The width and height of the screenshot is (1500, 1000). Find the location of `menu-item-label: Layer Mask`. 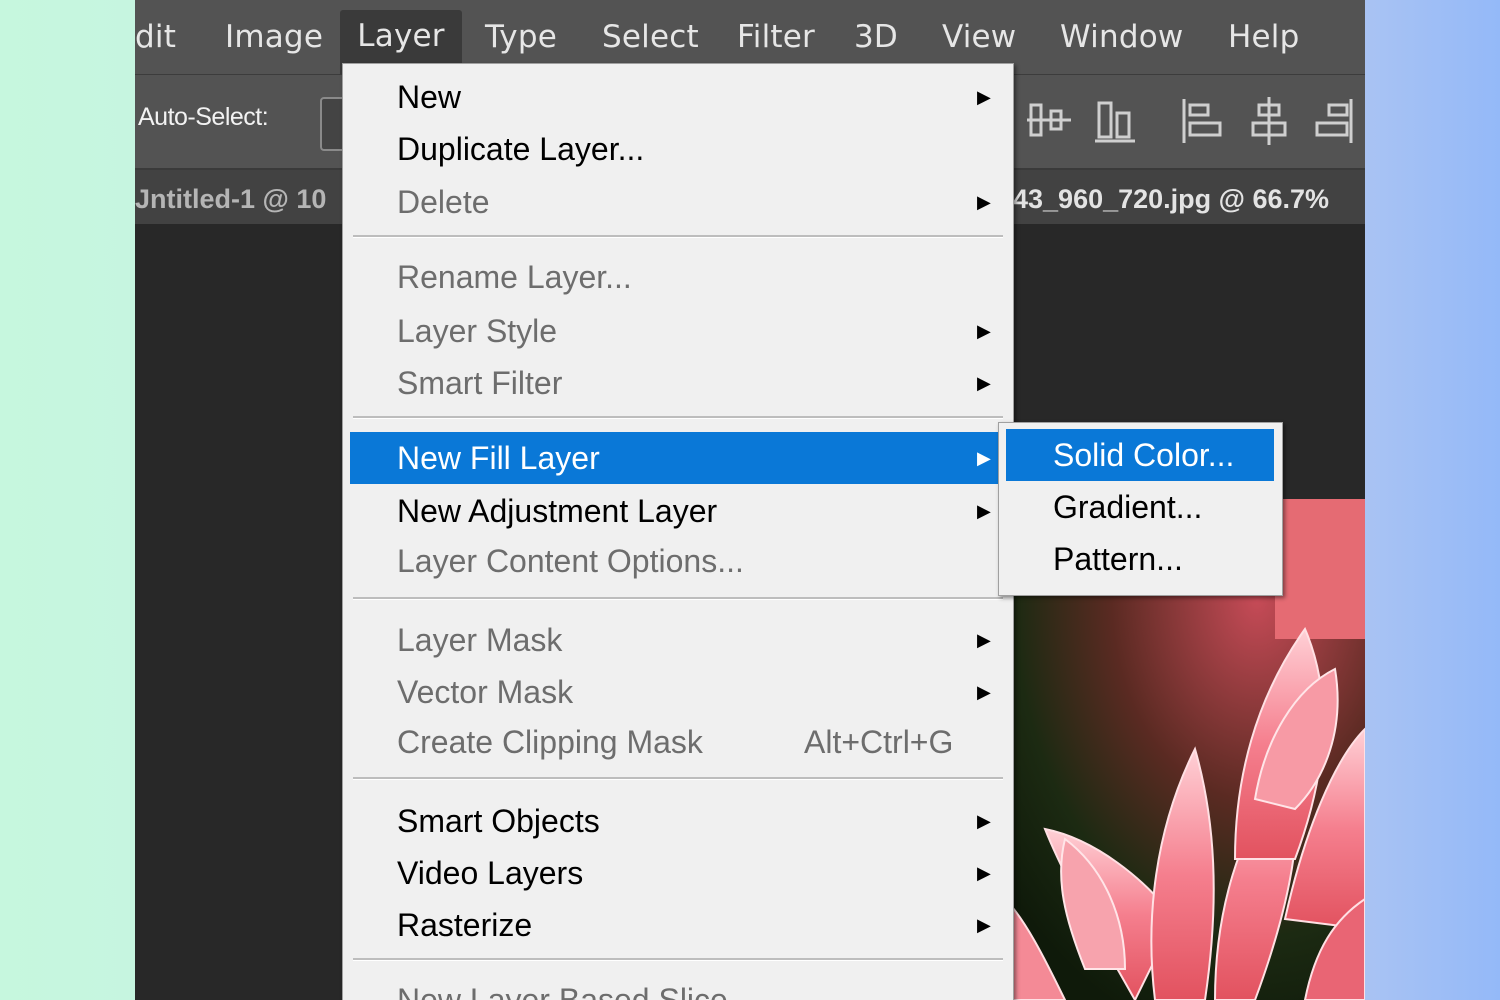

menu-item-label: Layer Mask is located at coordinates (480, 640).